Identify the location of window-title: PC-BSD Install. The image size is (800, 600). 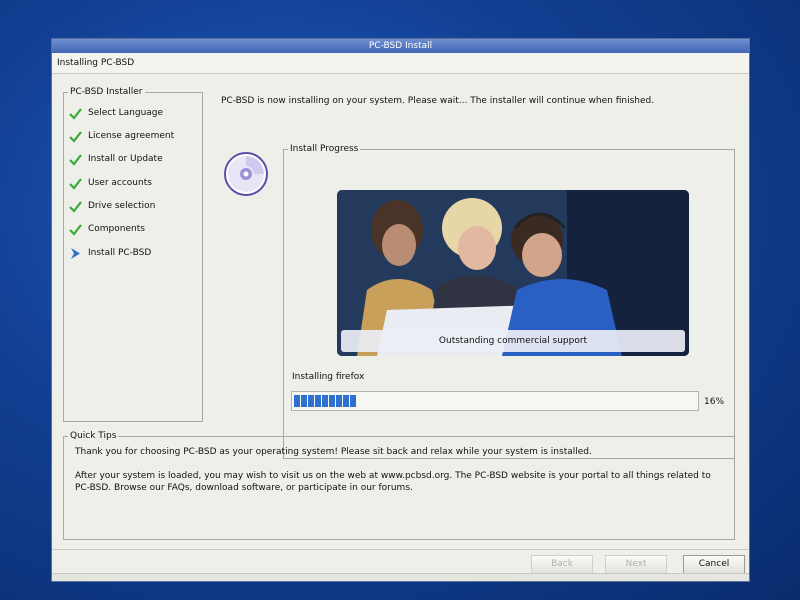
(400, 46).